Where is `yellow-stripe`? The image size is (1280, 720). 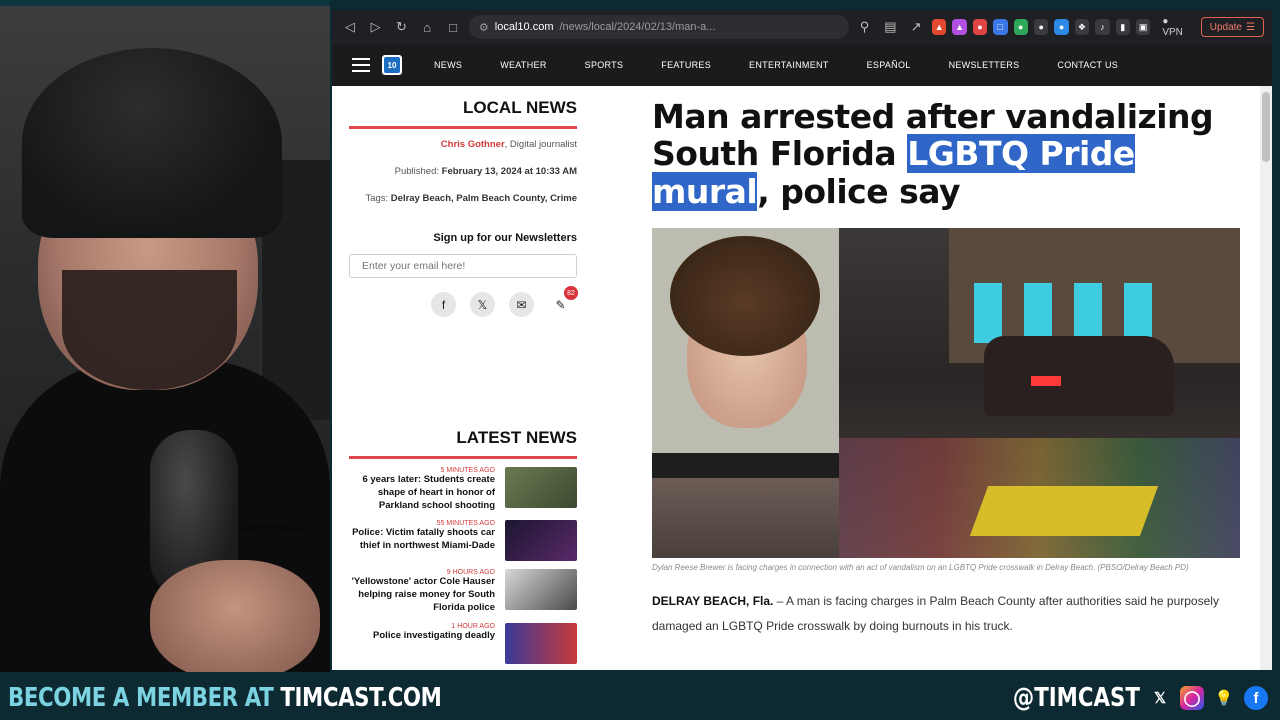
yellow-stripe is located at coordinates (1064, 510).